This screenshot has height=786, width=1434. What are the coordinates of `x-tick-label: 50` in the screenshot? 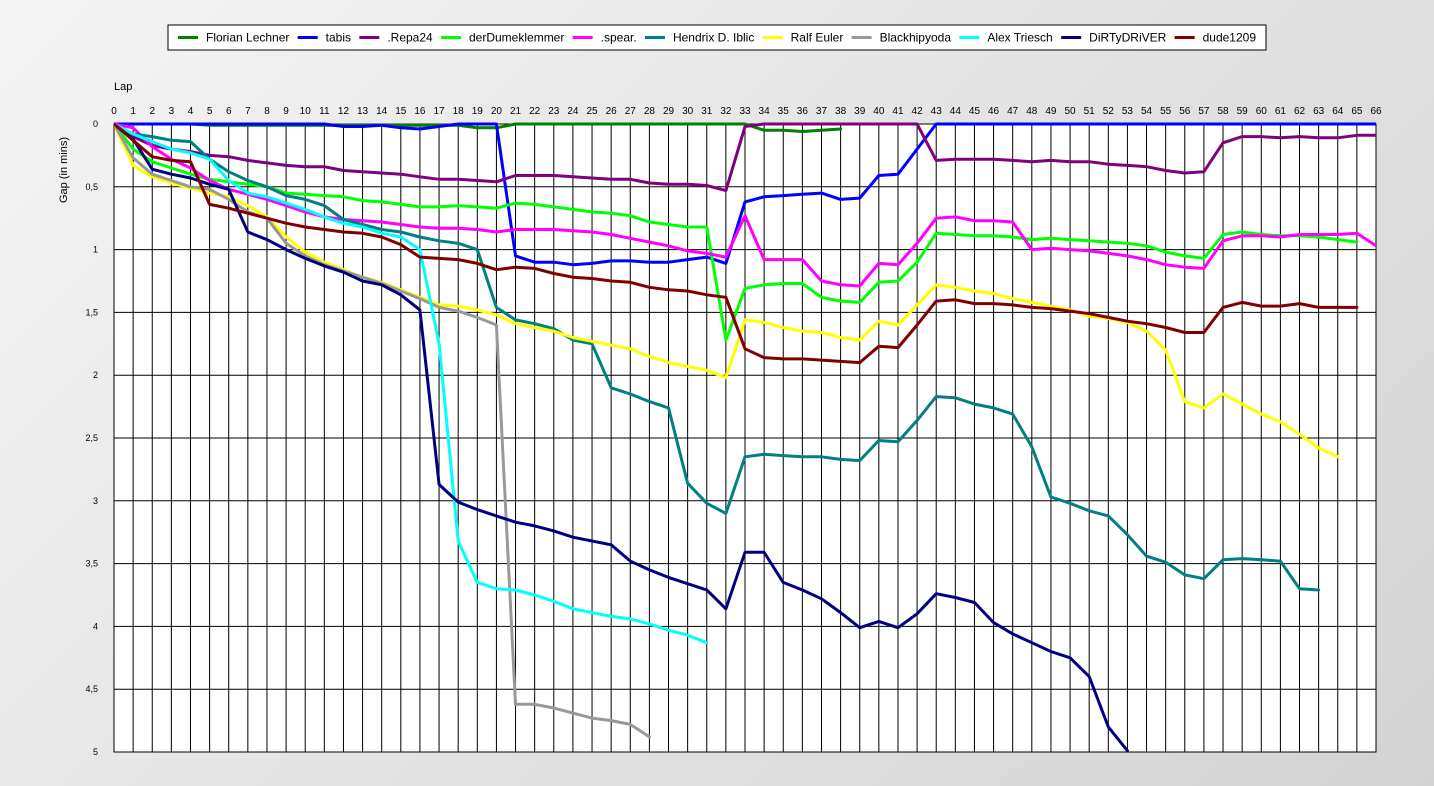 It's located at (1070, 111).